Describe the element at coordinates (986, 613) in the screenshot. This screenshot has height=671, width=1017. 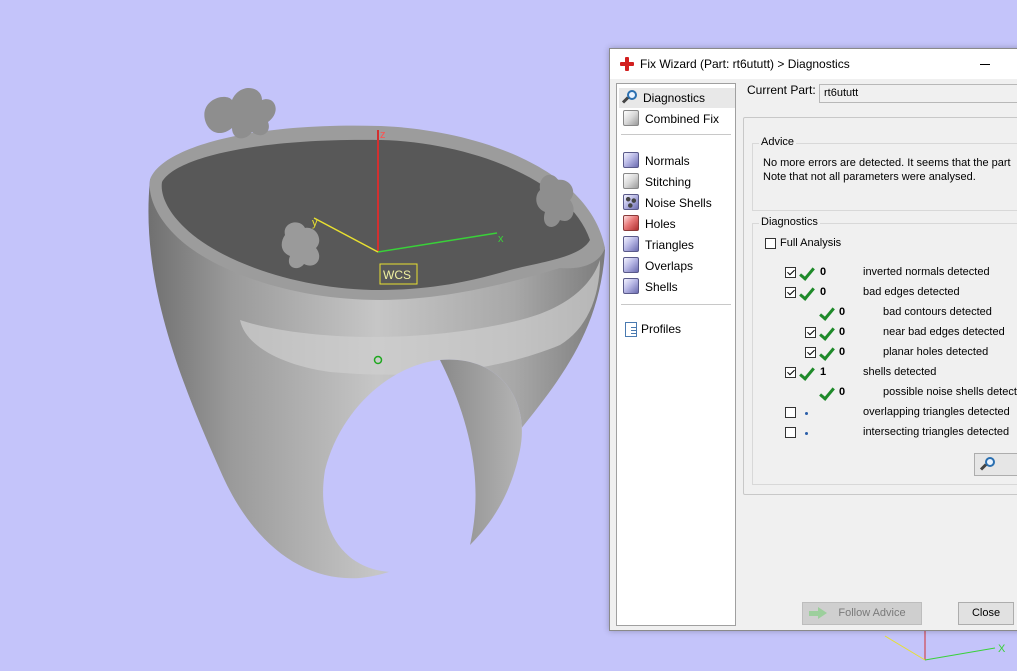
I see `close-button: Close` at that location.